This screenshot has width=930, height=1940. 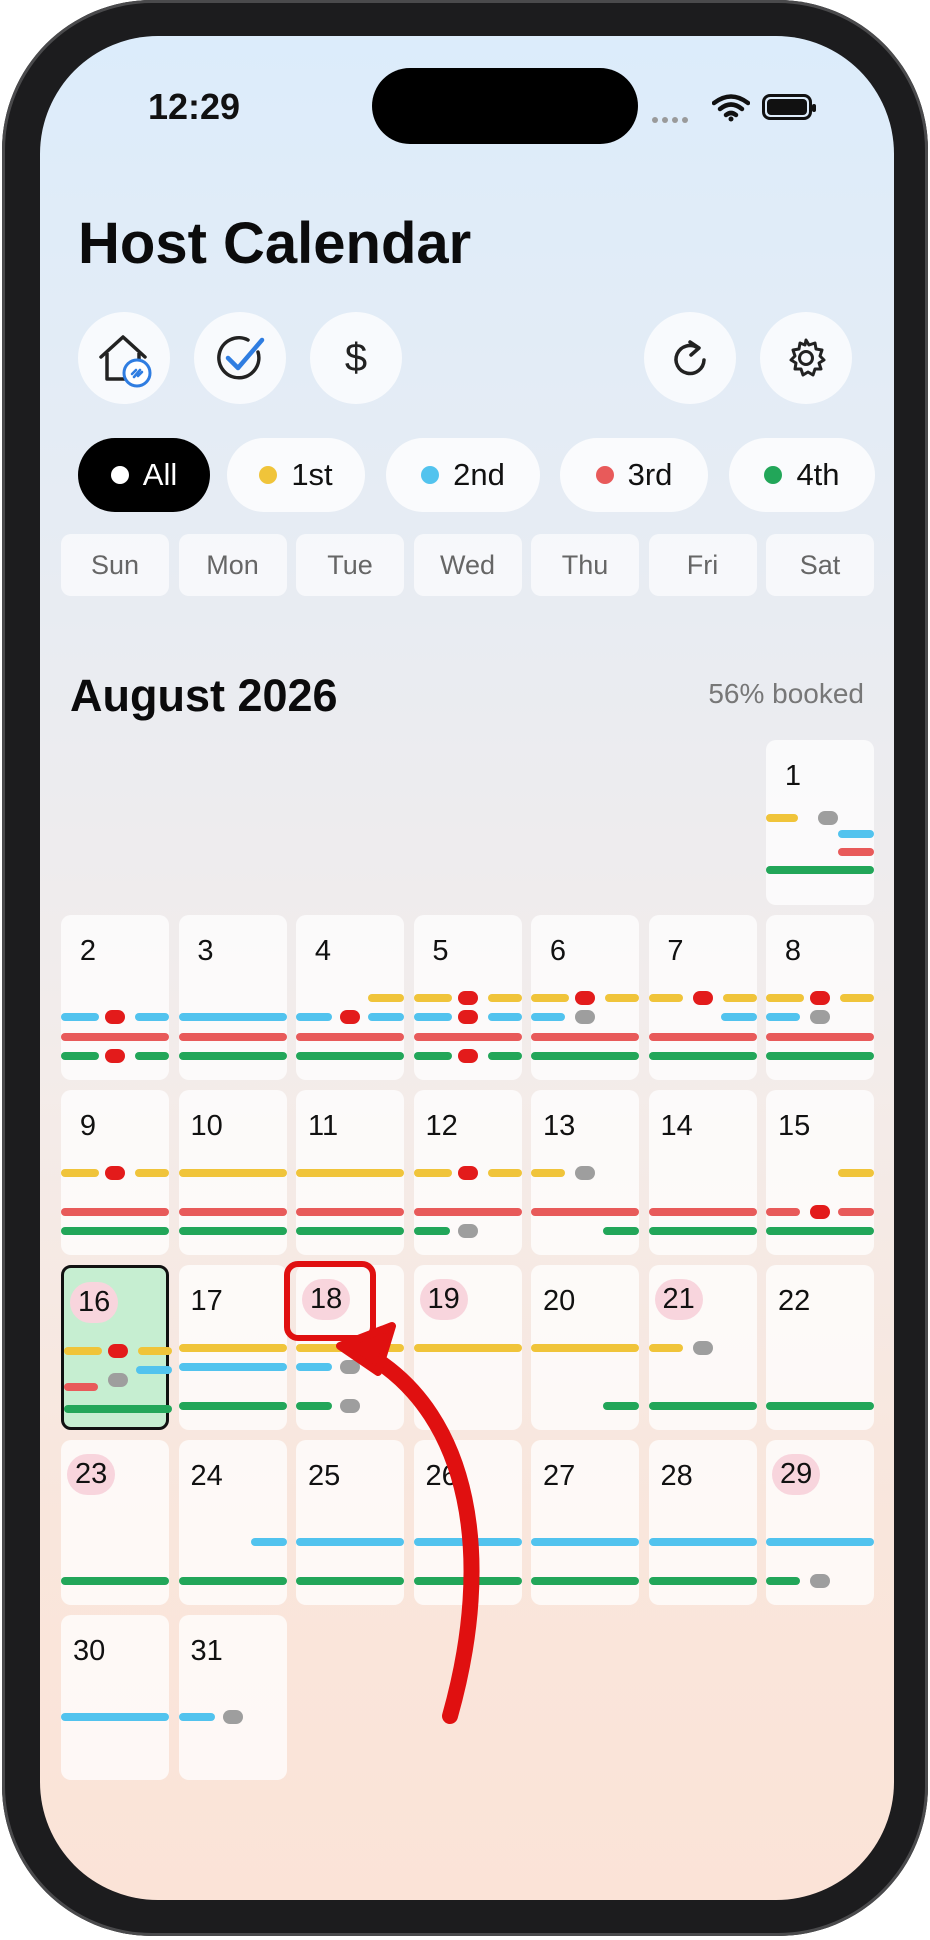 What do you see at coordinates (408, 1523) in the screenshot?
I see `annotation-arrow` at bounding box center [408, 1523].